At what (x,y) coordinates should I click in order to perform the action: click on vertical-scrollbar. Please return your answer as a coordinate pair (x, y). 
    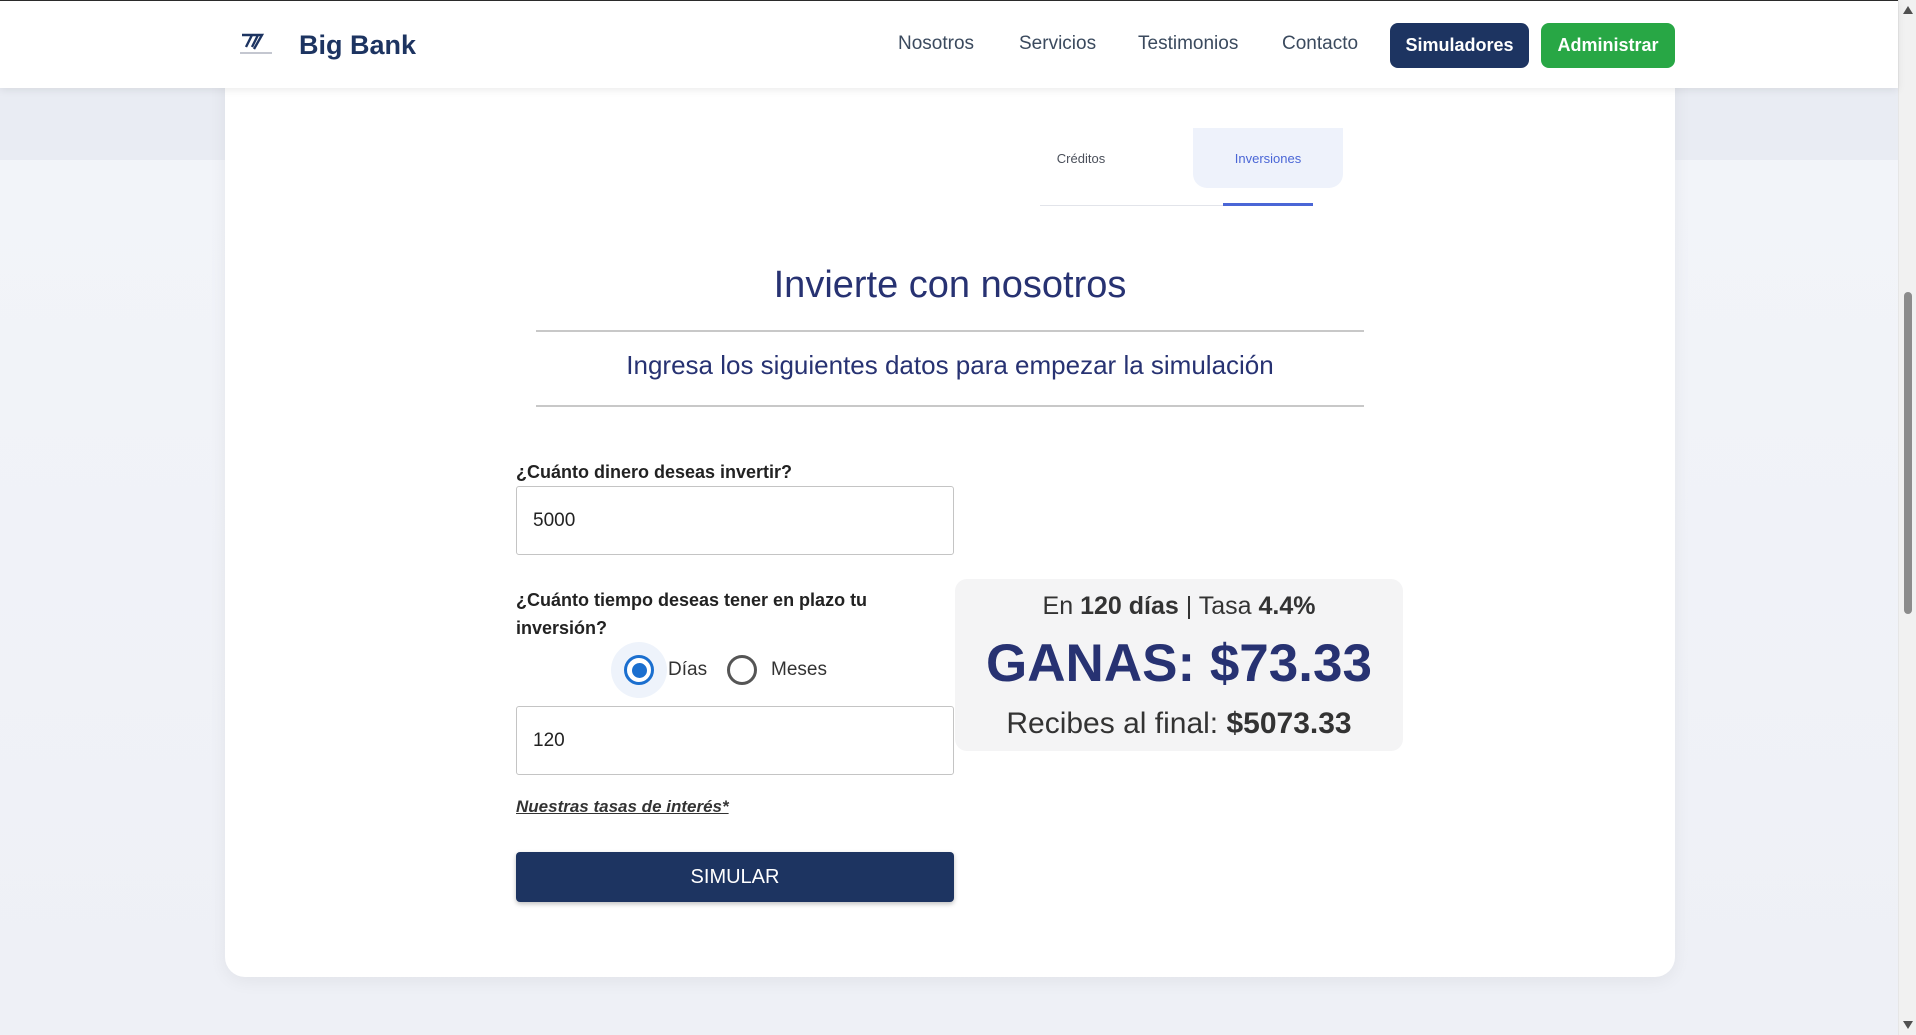
    Looking at the image, I should click on (1907, 517).